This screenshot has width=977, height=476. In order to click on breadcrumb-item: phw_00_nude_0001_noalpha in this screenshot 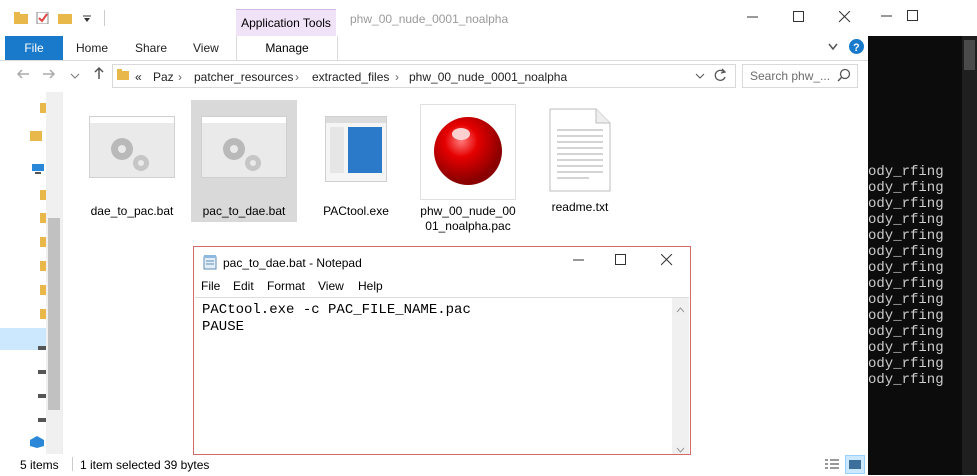, I will do `click(488, 77)`.